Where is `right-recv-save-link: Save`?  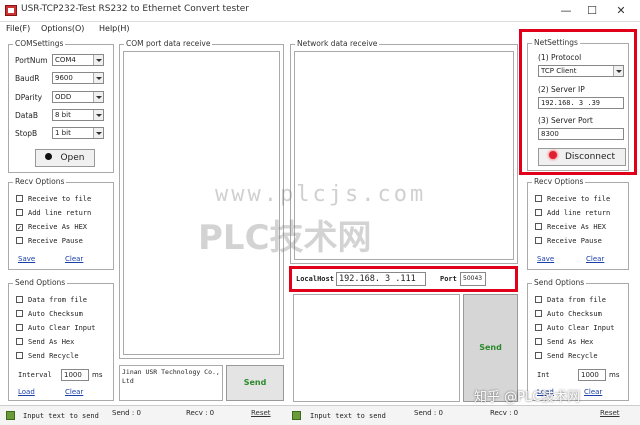
right-recv-save-link: Save is located at coordinates (545, 259).